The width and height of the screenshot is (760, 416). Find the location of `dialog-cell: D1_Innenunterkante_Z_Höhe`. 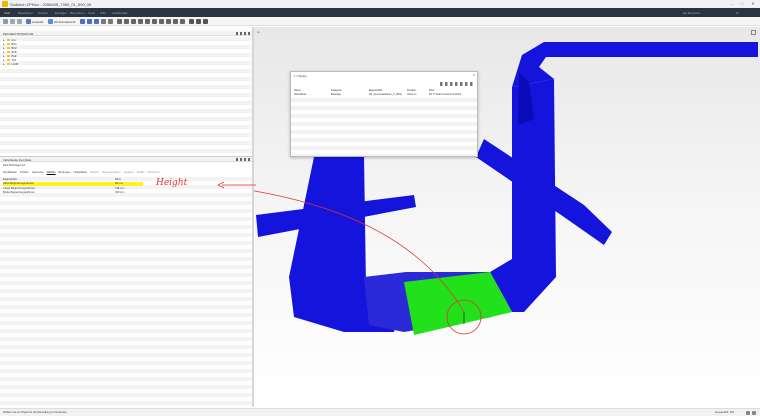

dialog-cell: D1_Innenunterkante_Z_Höhe is located at coordinates (385, 94).